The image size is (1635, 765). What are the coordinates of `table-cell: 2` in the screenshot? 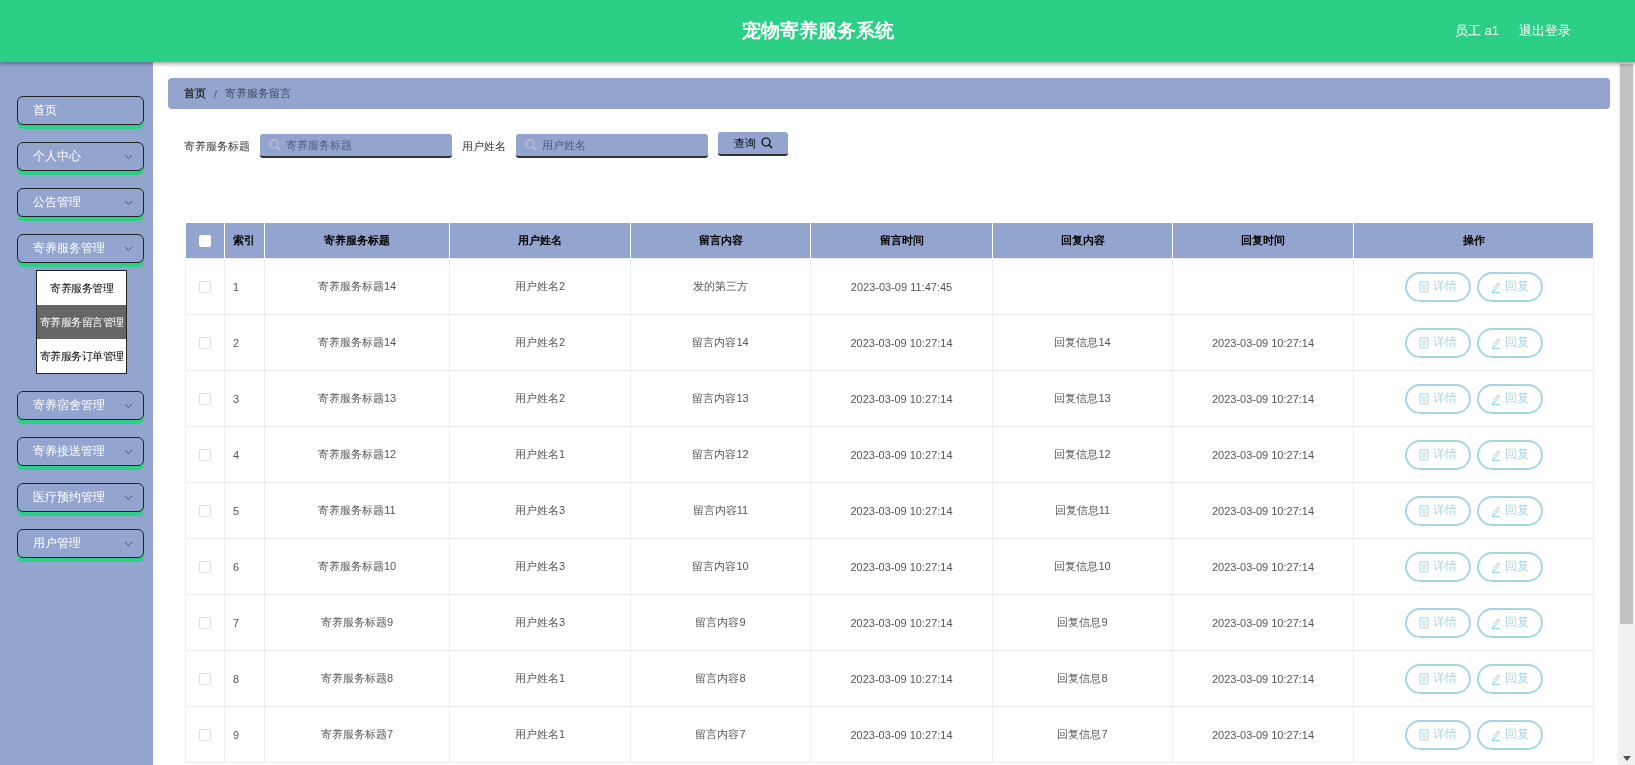 It's located at (244, 342).